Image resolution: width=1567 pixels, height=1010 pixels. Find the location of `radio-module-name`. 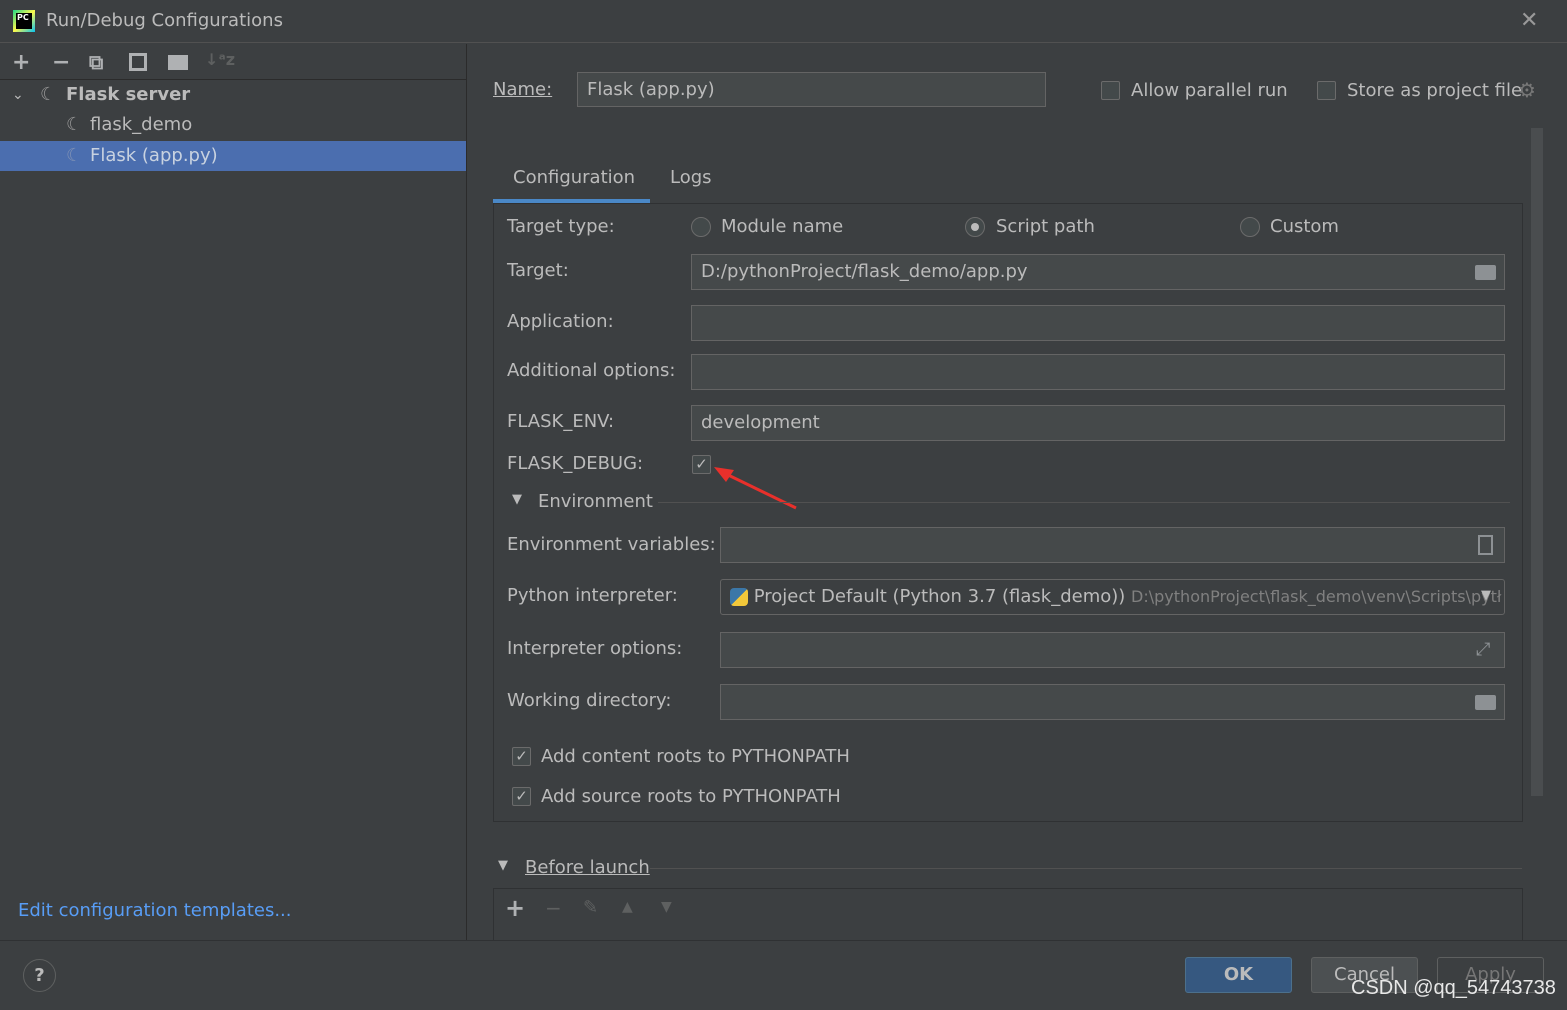

radio-module-name is located at coordinates (701, 227).